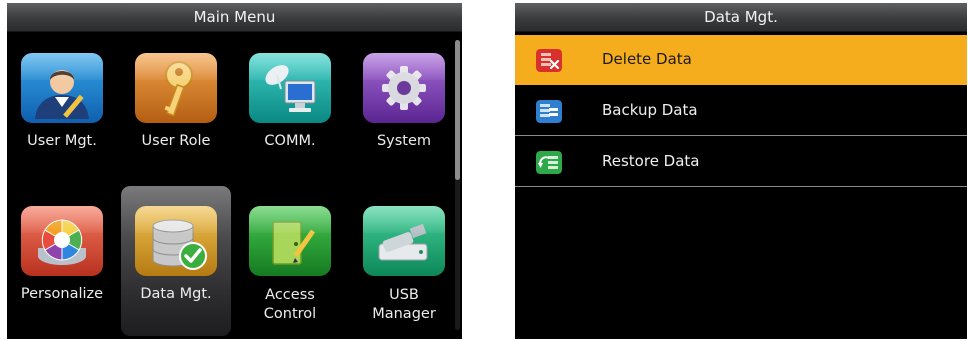 The width and height of the screenshot is (968, 341). I want to click on menu-item-label-line: Manager, so click(404, 314).